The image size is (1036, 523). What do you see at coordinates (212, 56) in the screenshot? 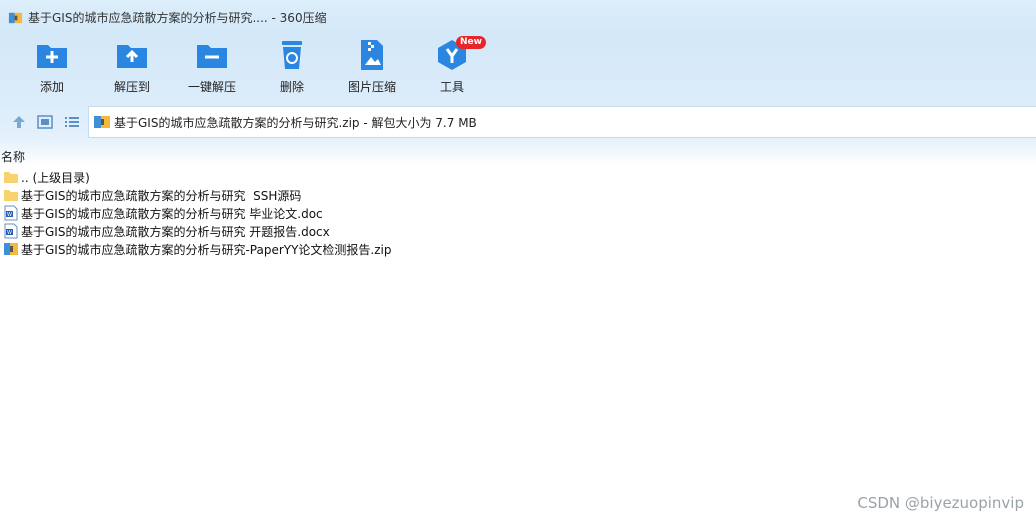
I see `one-click-extract-icon` at bounding box center [212, 56].